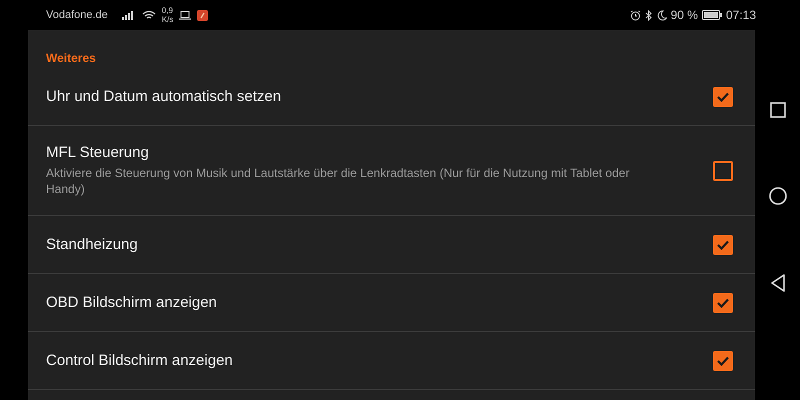 This screenshot has height=400, width=800. I want to click on clock-time: 07:13, so click(741, 15).